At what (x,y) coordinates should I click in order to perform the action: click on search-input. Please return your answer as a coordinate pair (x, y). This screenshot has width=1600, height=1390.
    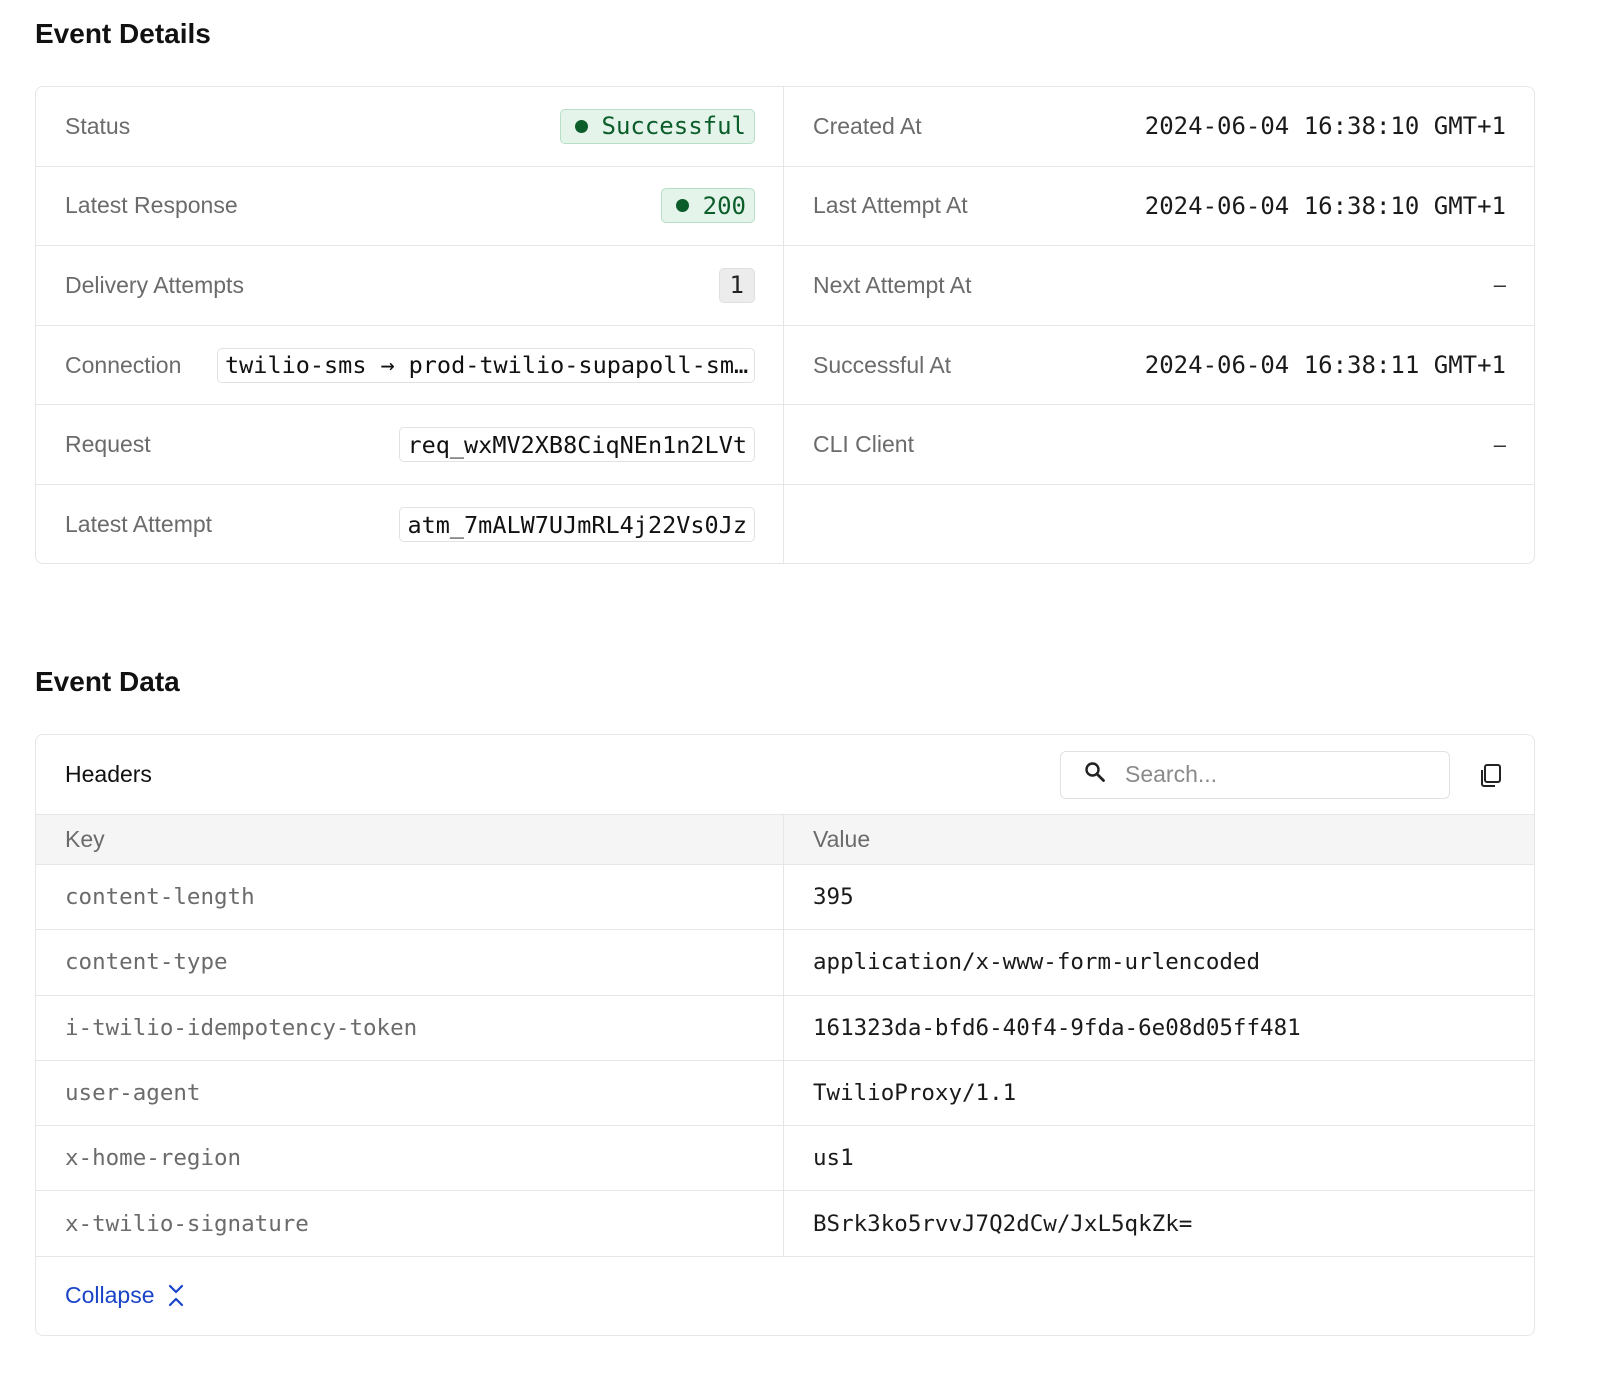
    Looking at the image, I should click on (1275, 774).